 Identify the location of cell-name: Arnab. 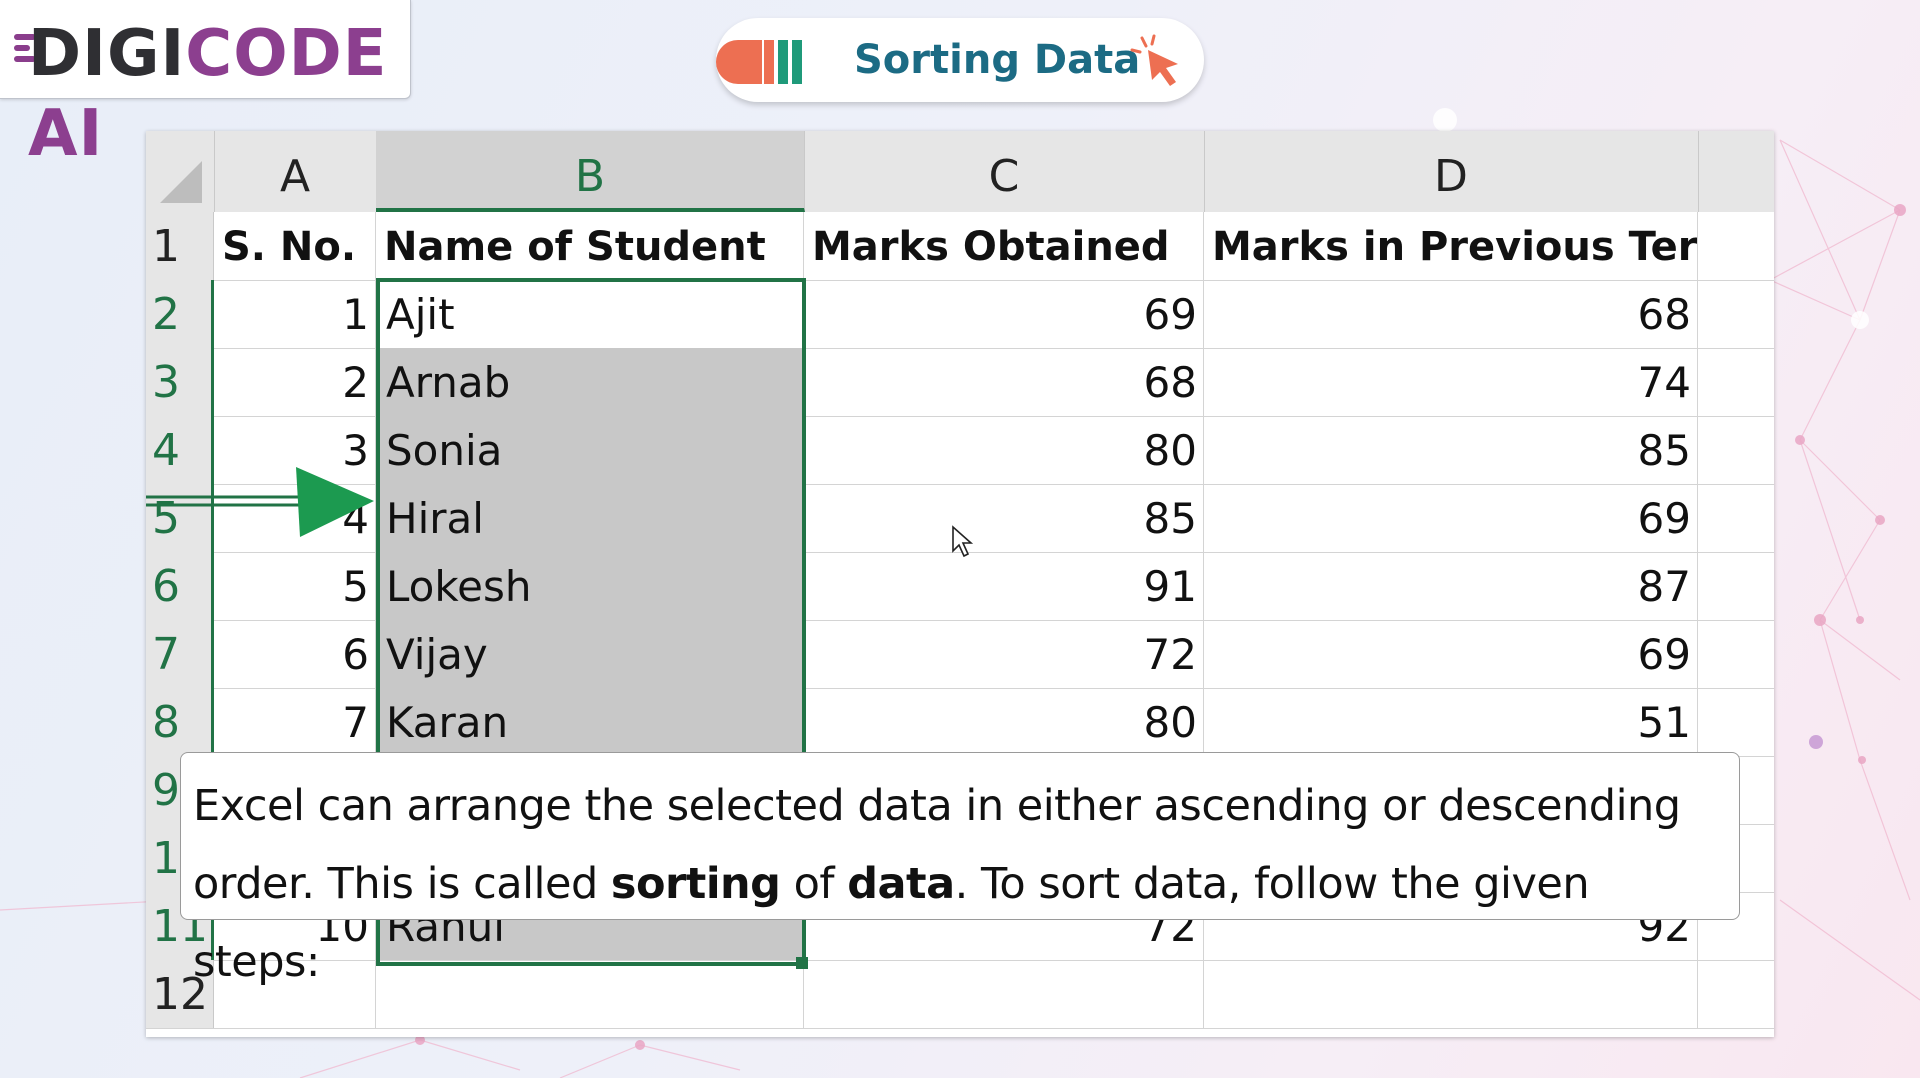
(590, 382).